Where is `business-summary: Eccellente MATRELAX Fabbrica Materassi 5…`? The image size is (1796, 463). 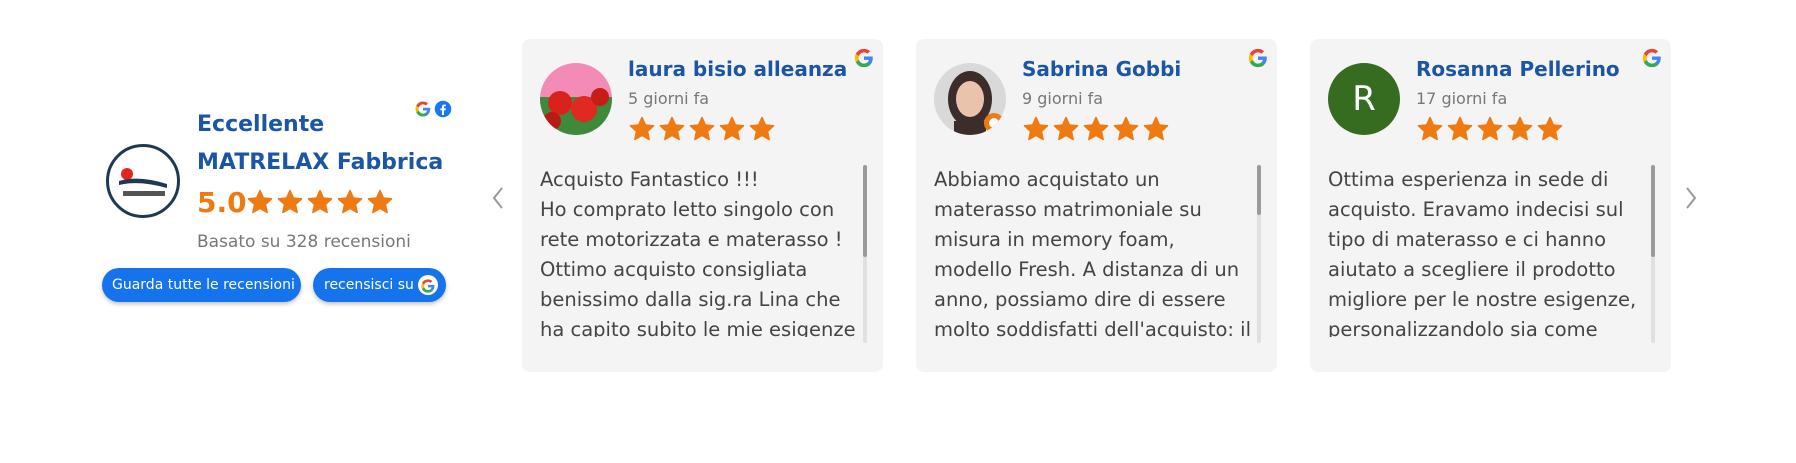 business-summary: Eccellente MATRELAX Fabbrica Materassi 5… is located at coordinates (285, 205).